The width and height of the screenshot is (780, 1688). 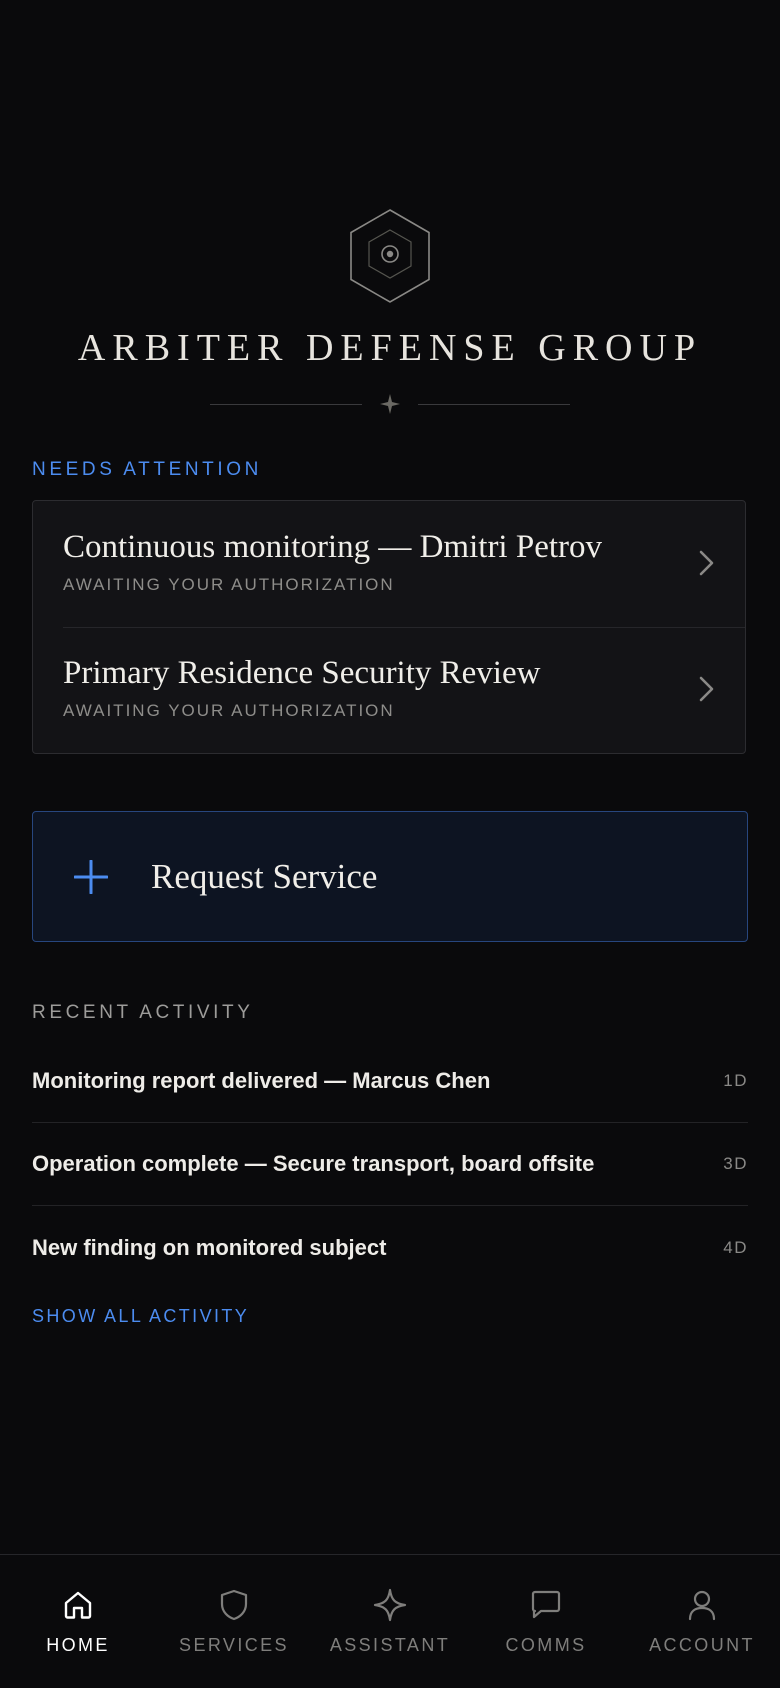 I want to click on nav-item-home: HOME, so click(x=78, y=1621).